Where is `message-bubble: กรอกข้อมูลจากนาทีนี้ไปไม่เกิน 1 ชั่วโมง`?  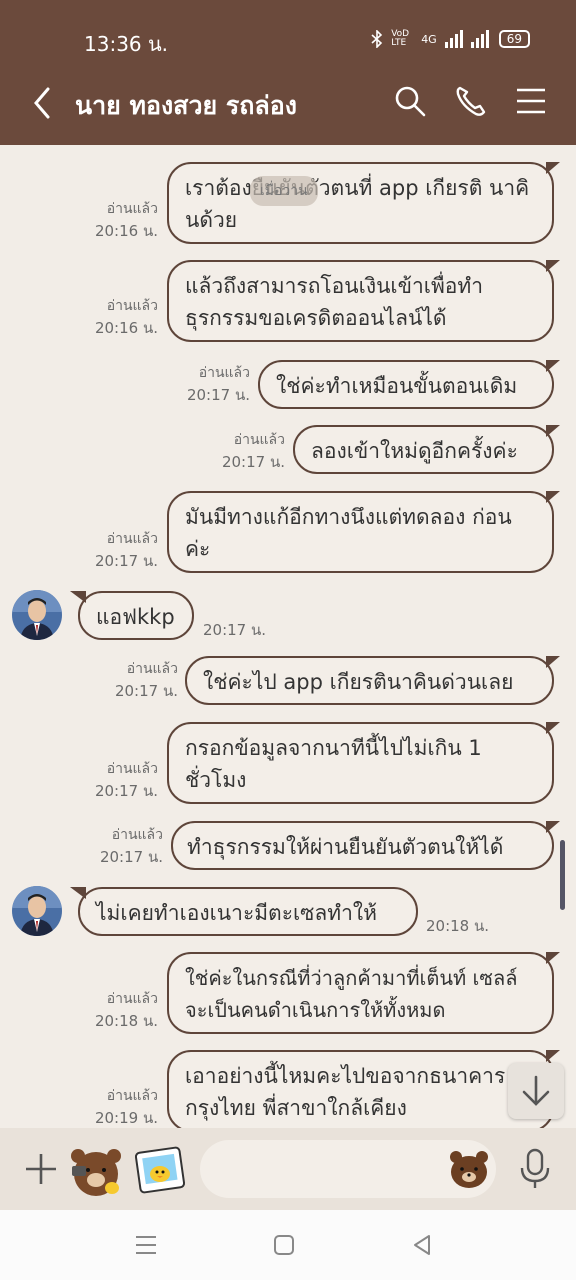
message-bubble: กรอกข้อมูลจากนาทีนี้ไปไม่เกิน 1 ชั่วโมง is located at coordinates (363, 763).